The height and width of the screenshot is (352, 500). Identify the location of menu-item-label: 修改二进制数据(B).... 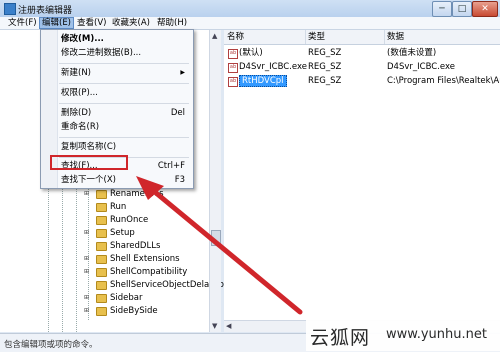
(101, 53).